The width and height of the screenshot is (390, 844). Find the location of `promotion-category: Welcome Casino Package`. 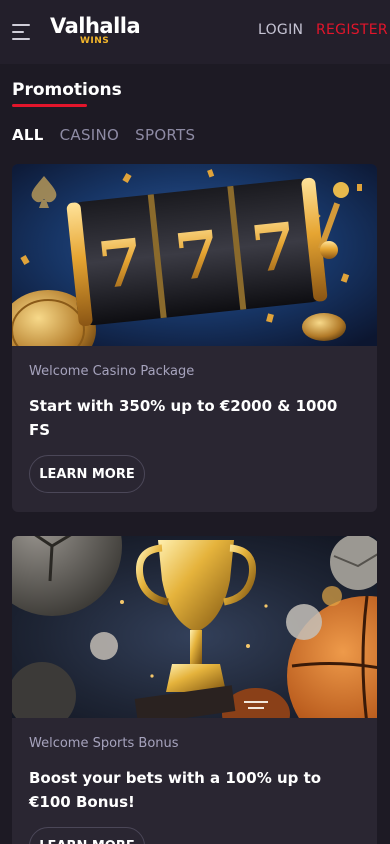

promotion-category: Welcome Casino Package is located at coordinates (112, 371).